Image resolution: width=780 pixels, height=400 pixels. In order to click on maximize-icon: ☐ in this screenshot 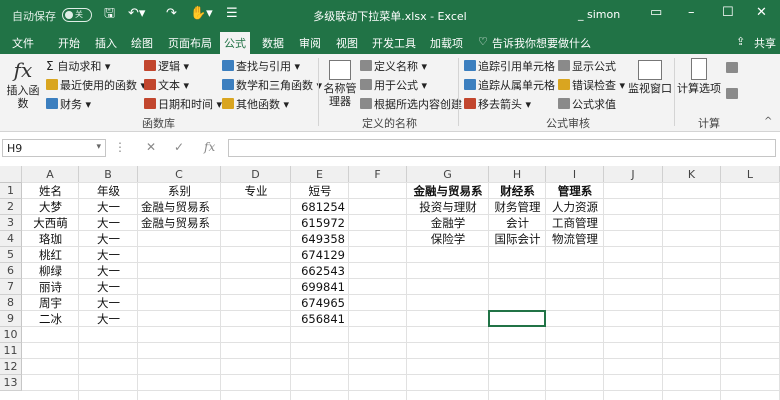, I will do `click(728, 12)`.